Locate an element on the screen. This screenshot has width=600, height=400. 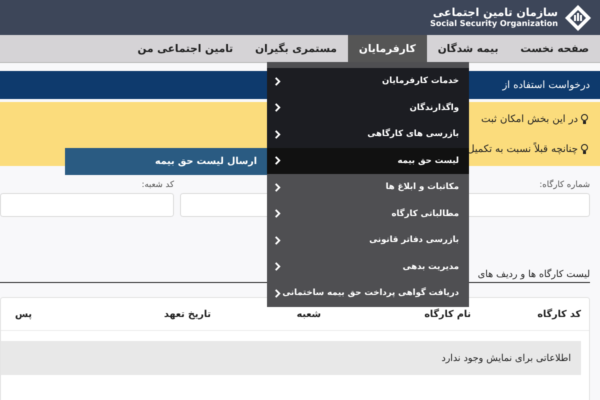
field-label: کد شعبه: is located at coordinates (158, 185).